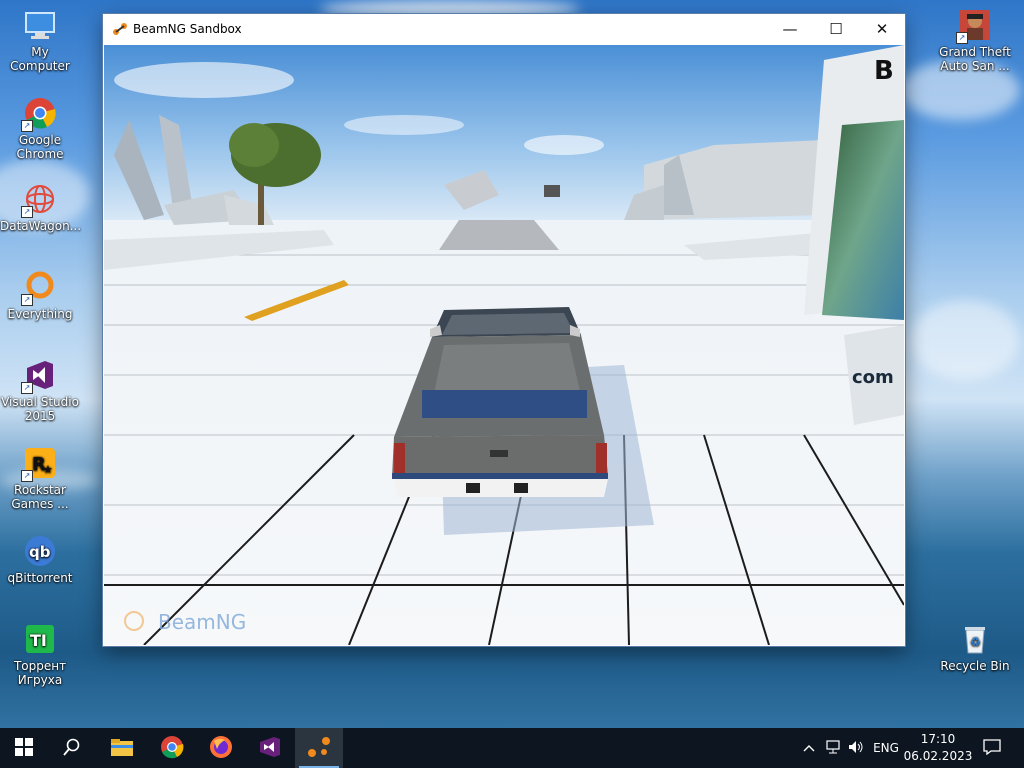  What do you see at coordinates (39, 376) in the screenshot?
I see `visual-studio-icon: ↗` at bounding box center [39, 376].